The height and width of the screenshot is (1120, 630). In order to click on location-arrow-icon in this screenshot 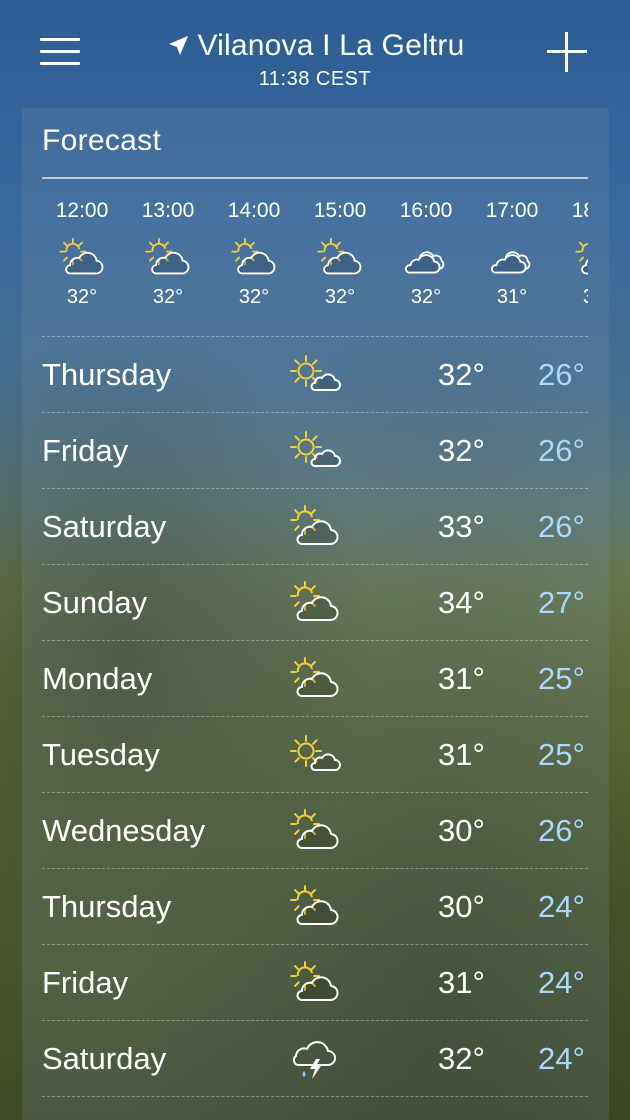, I will do `click(178, 45)`.